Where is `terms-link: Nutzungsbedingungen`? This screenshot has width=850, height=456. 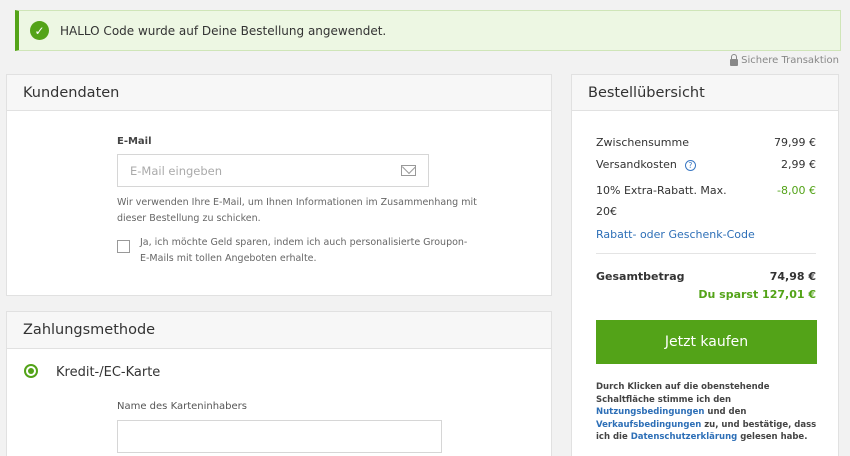 terms-link: Nutzungsbedingungen is located at coordinates (650, 412).